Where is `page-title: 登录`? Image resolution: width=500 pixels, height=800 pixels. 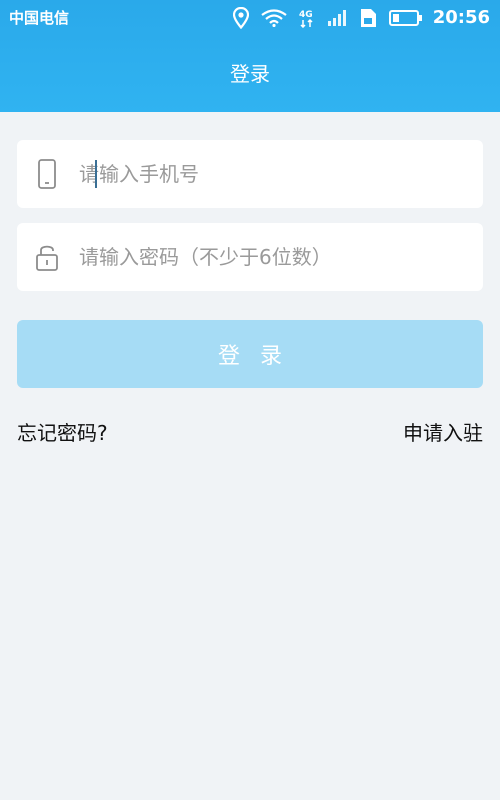
page-title: 登录 is located at coordinates (250, 74).